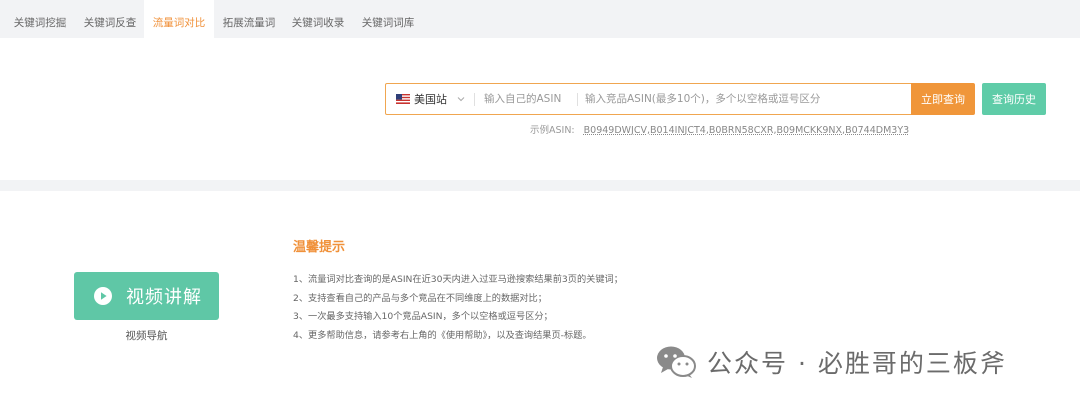 This screenshot has height=407, width=1080. What do you see at coordinates (1014, 99) in the screenshot?
I see `history-button: 查询历史` at bounding box center [1014, 99].